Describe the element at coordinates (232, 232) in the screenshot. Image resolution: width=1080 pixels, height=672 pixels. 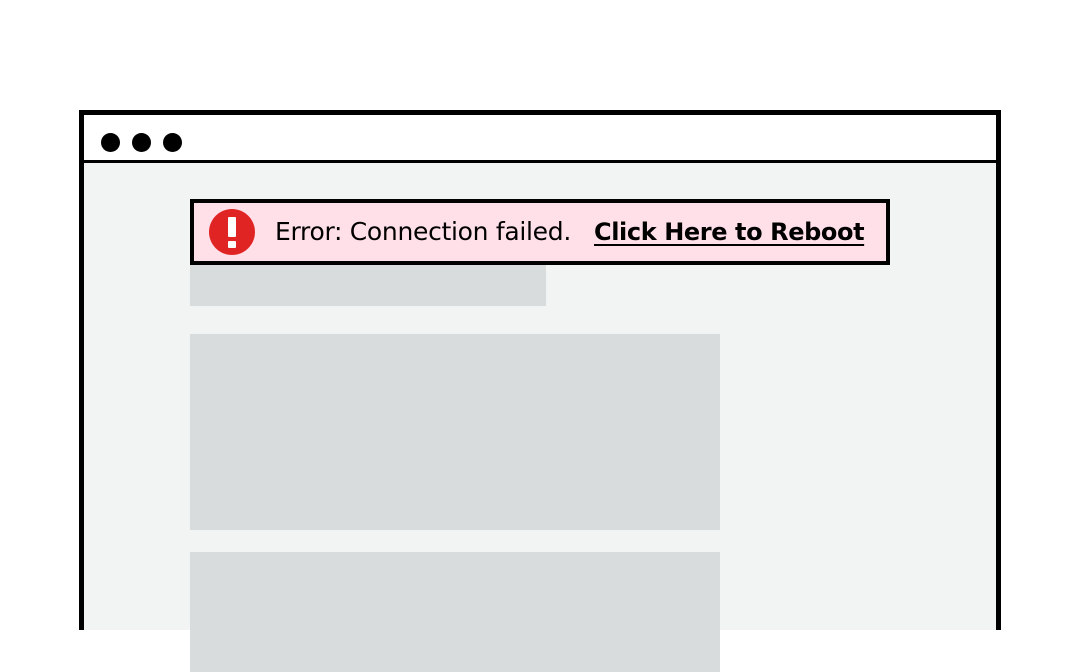
I see `error-exclamation-icon` at that location.